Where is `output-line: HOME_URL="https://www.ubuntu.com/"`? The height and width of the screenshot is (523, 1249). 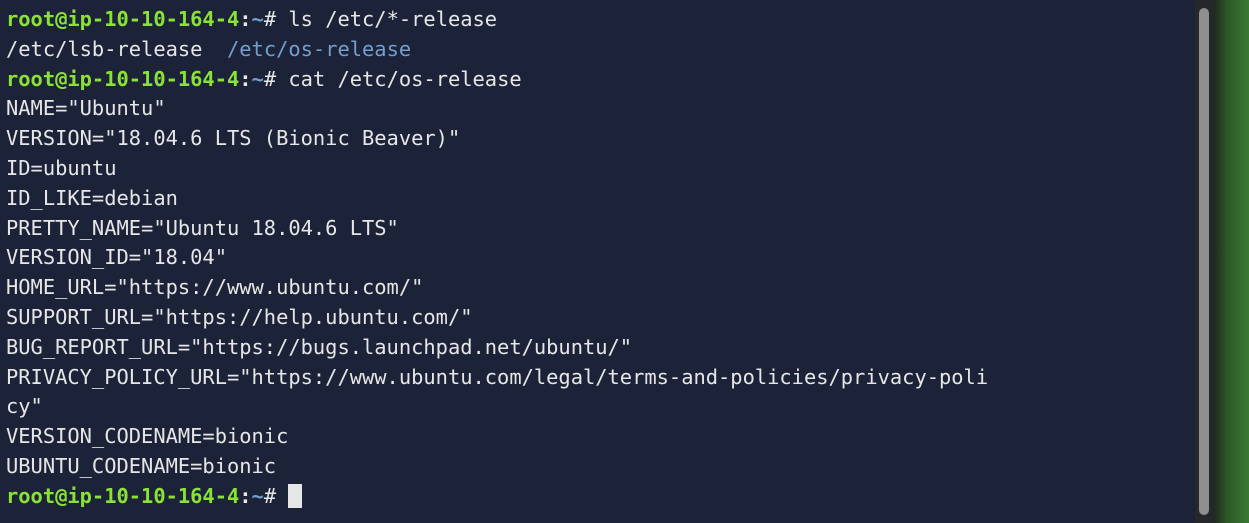 output-line: HOME_URL="https://www.ubuntu.com/" is located at coordinates (215, 287).